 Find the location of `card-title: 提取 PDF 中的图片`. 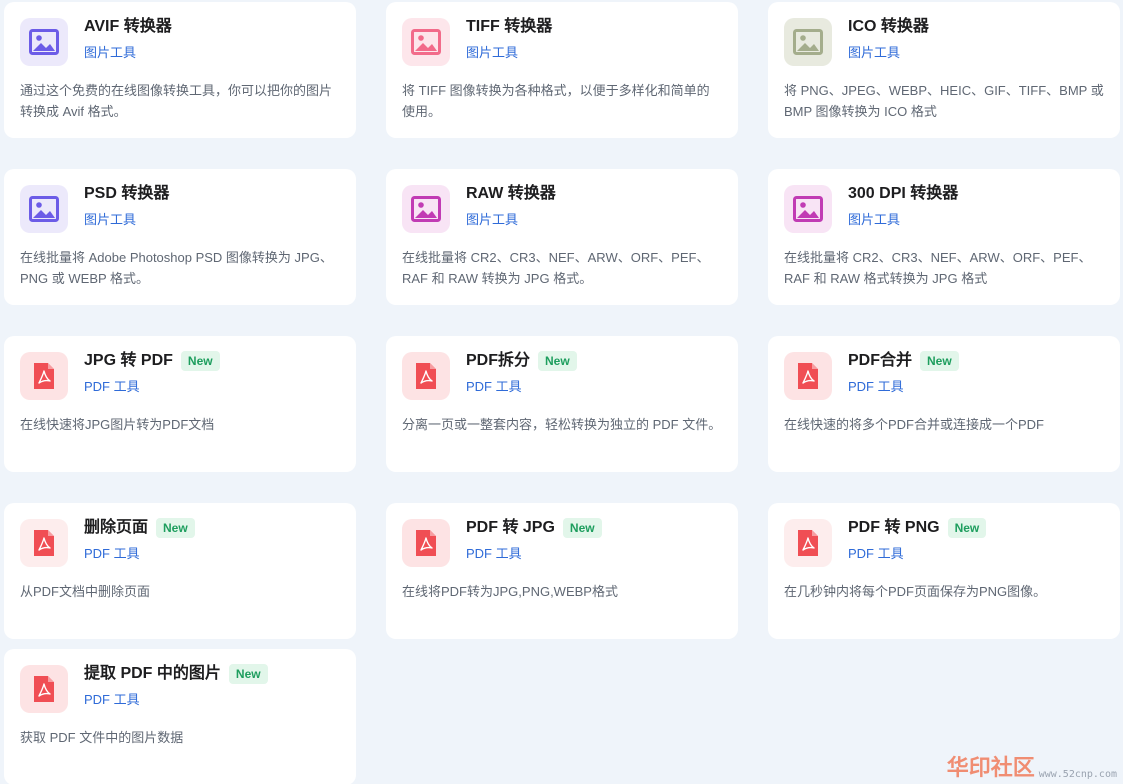

card-title: 提取 PDF 中的图片 is located at coordinates (152, 673).